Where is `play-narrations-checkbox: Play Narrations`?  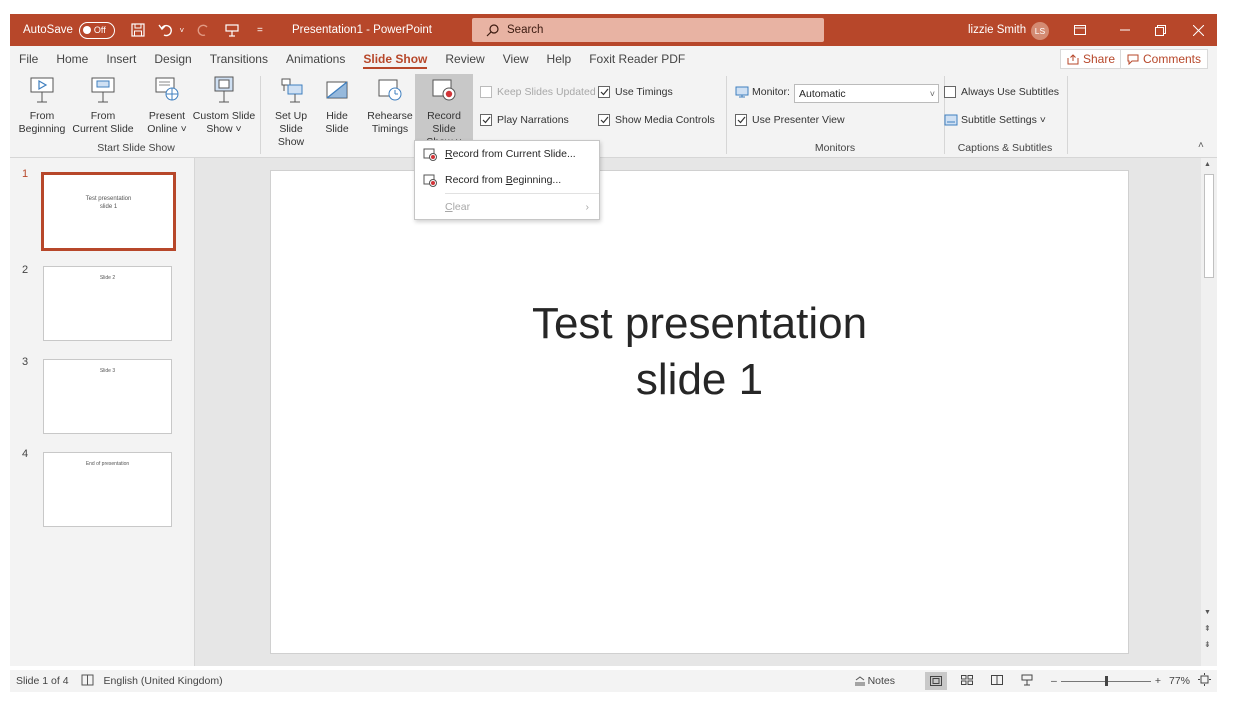
play-narrations-checkbox: Play Narrations is located at coordinates (524, 120).